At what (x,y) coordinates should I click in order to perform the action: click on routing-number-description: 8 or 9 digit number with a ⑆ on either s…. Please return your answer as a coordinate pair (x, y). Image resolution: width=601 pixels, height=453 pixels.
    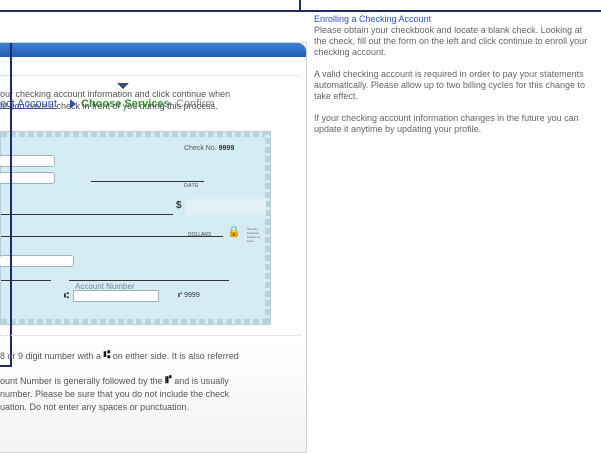
    Looking at the image, I should click on (150, 356).